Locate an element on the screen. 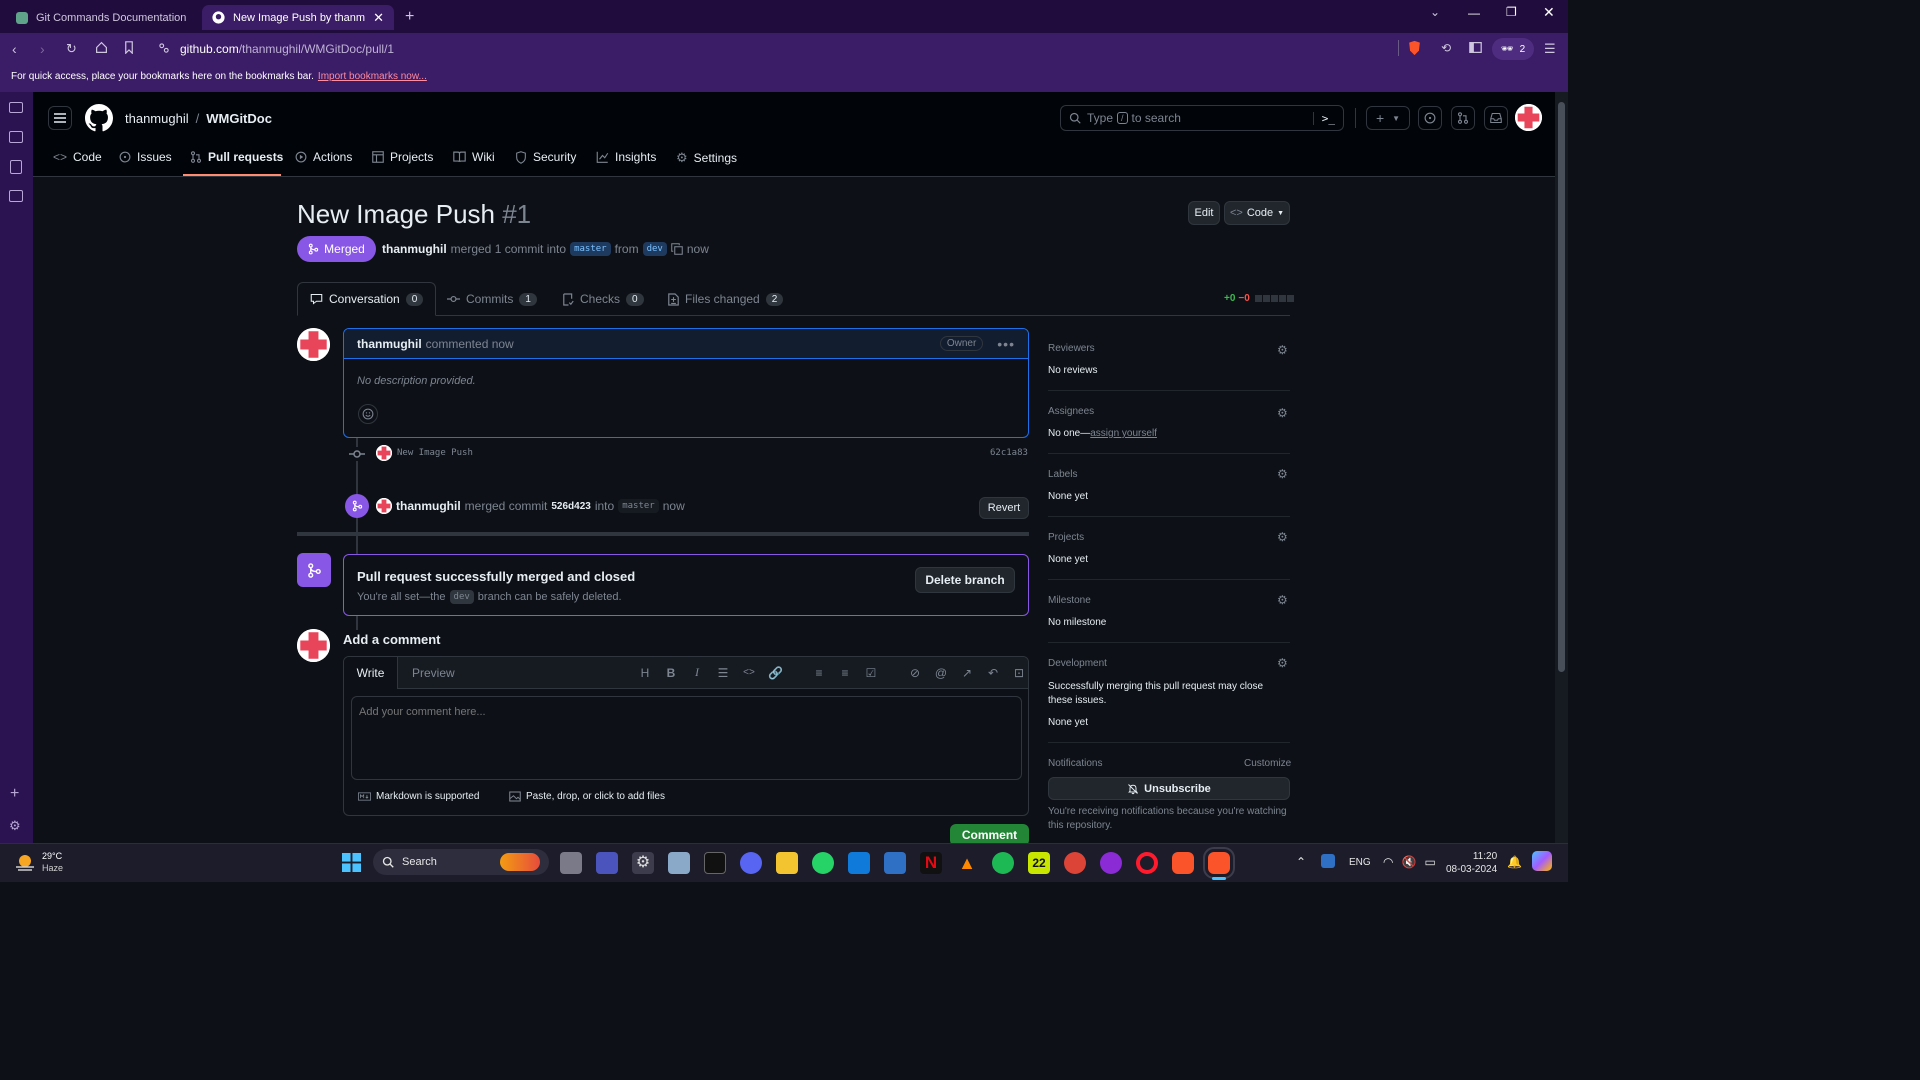  reviewers-gear-icon: ⚙ is located at coordinates (1284, 350).